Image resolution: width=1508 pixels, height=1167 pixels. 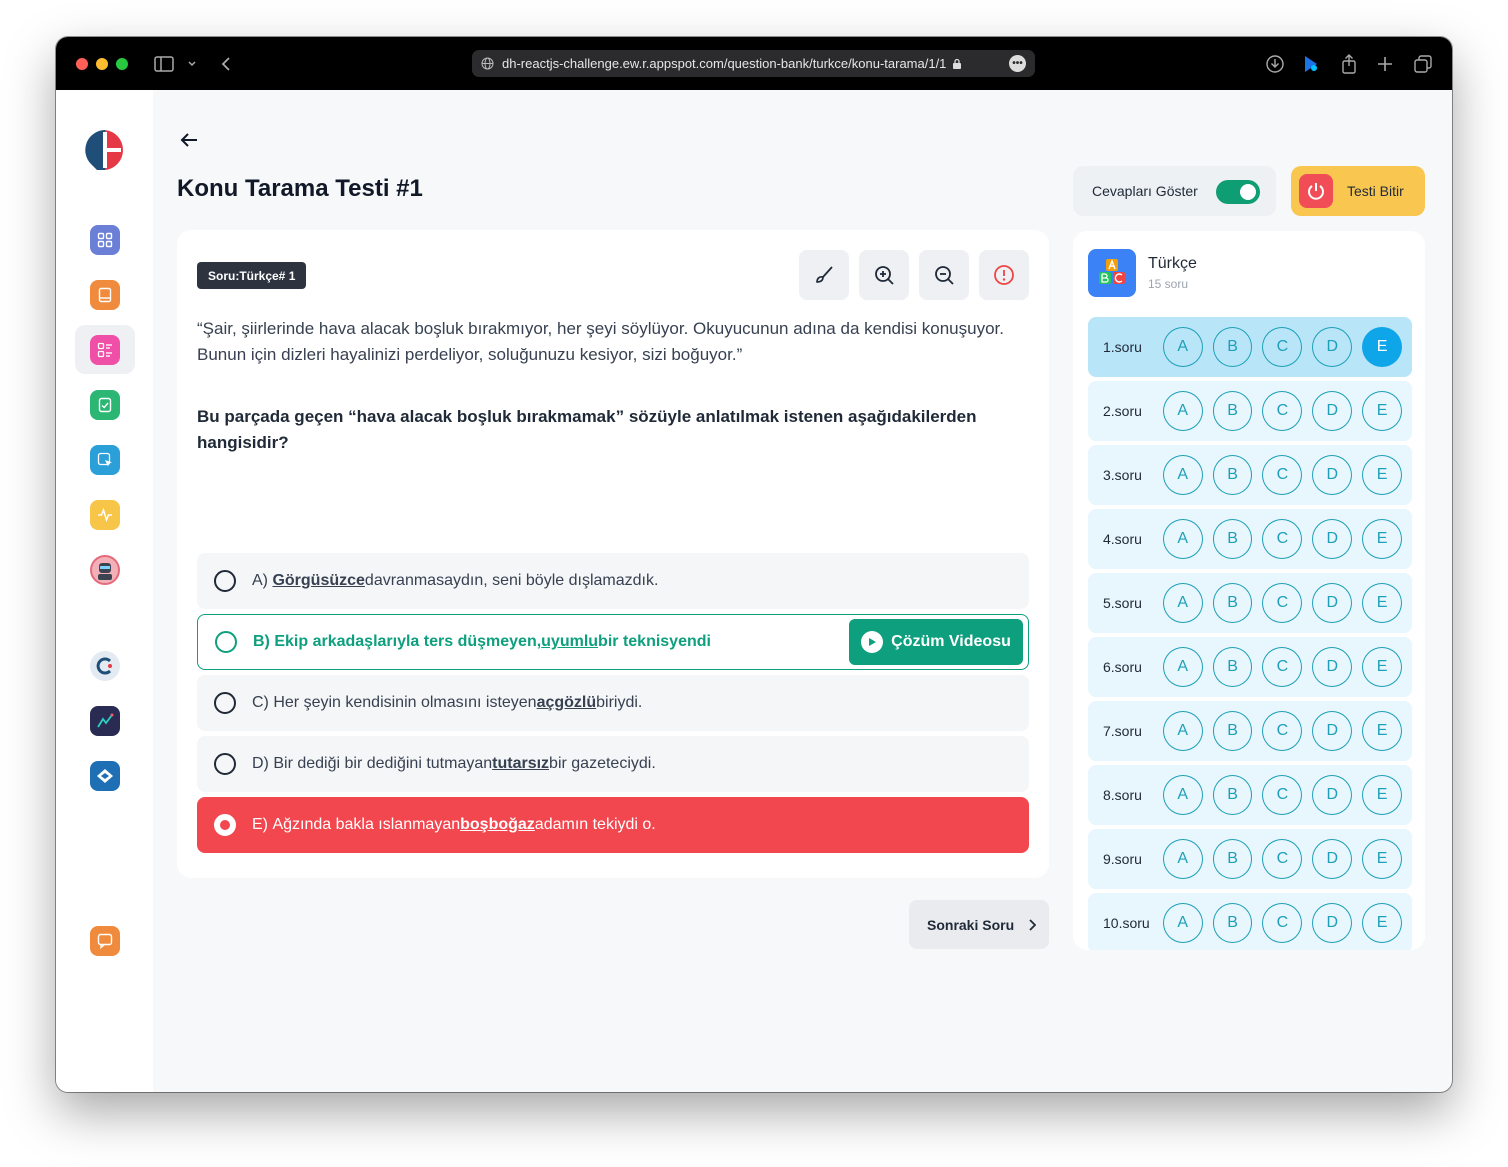 I want to click on option-b-radio, so click(x=226, y=642).